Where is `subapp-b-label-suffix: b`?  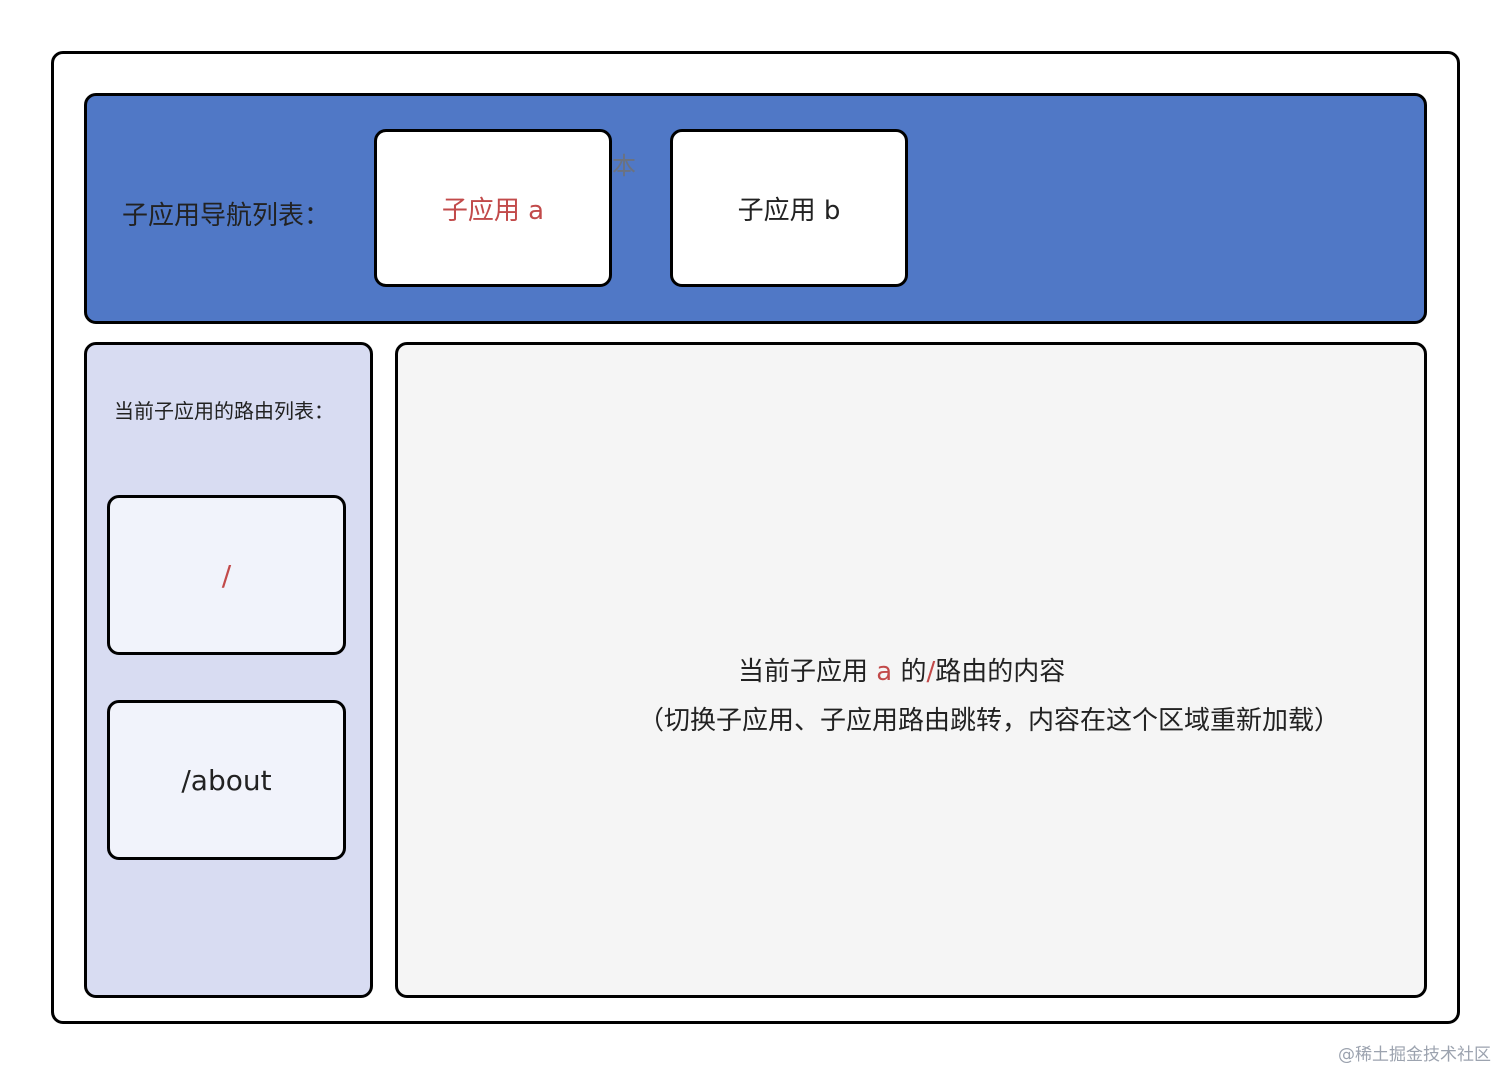
subapp-b-label-suffix: b is located at coordinates (832, 210).